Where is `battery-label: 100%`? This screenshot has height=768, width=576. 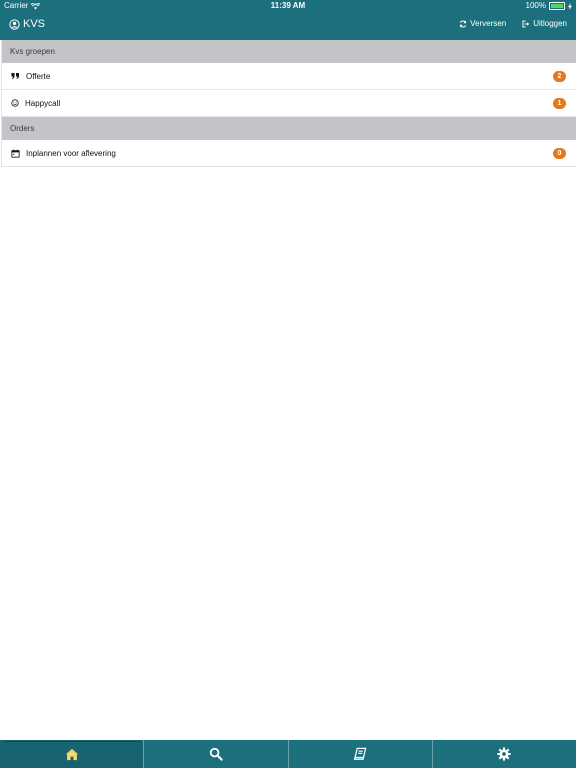 battery-label: 100% is located at coordinates (535, 5).